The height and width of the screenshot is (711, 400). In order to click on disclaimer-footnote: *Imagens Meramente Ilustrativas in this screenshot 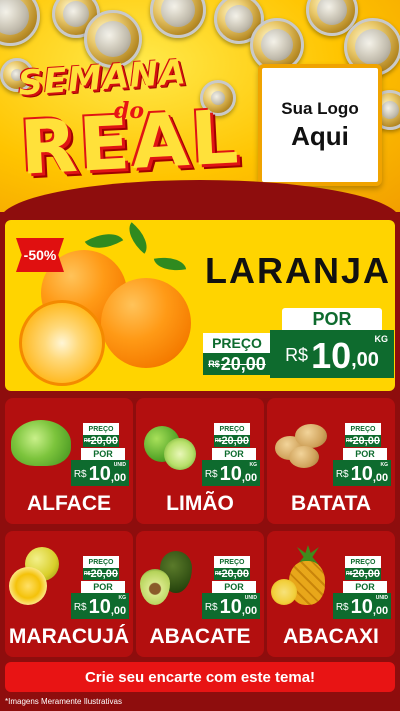, I will do `click(63, 701)`.